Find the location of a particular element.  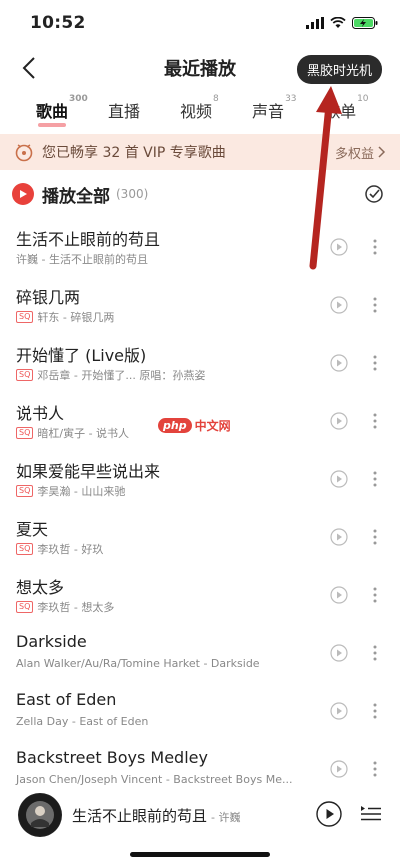

tab-count: 8 is located at coordinates (216, 99).